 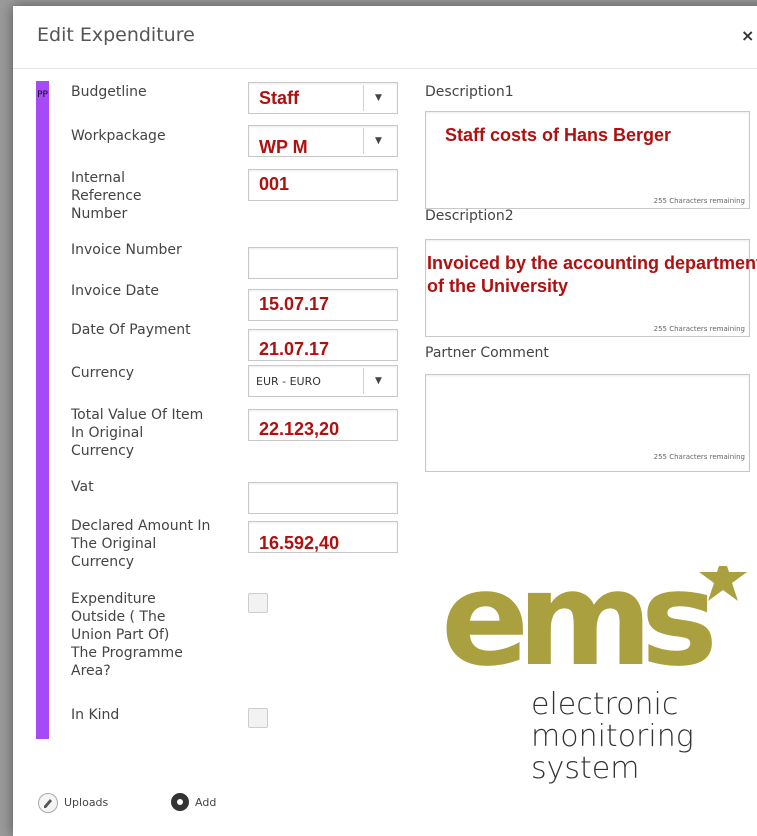 What do you see at coordinates (279, 98) in the screenshot?
I see `budgetline-value: Staff` at bounding box center [279, 98].